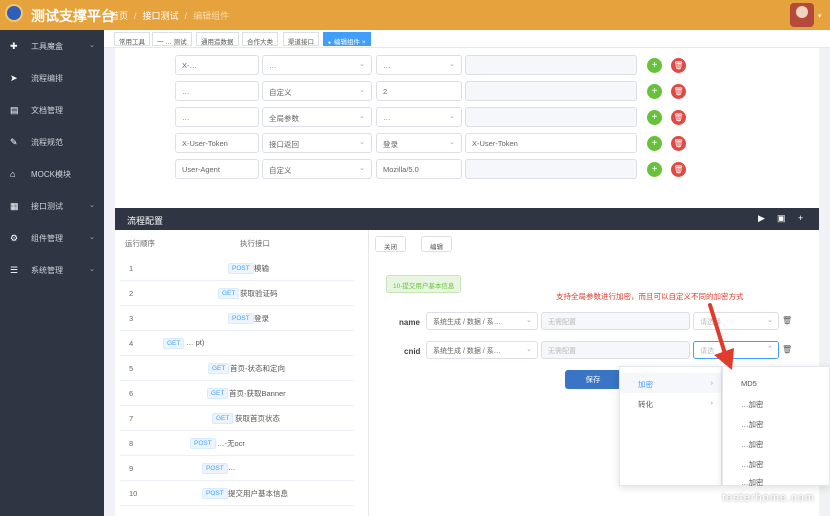  What do you see at coordinates (237, 268) in the screenshot?
I see `flow-step-row: 1 POST 模输` at bounding box center [237, 268].